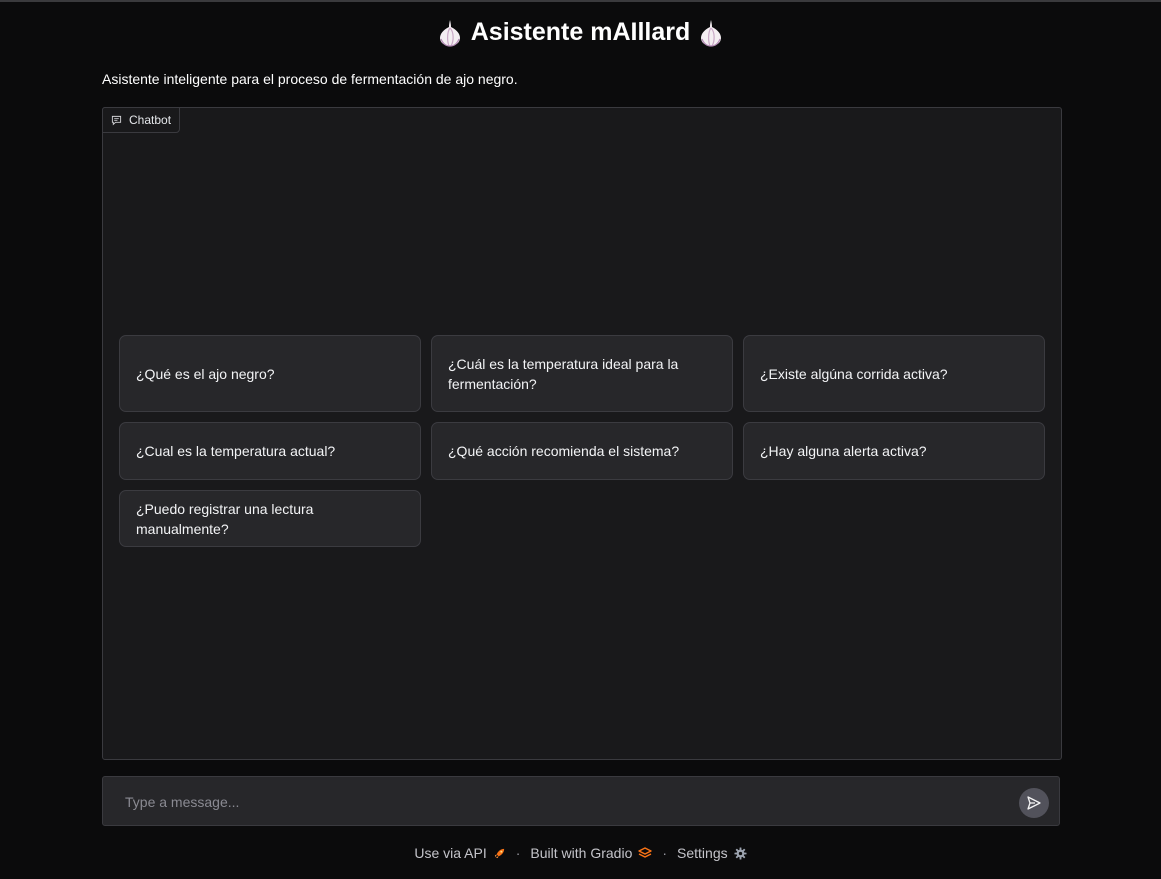  What do you see at coordinates (645, 852) in the screenshot?
I see `gradio-logo-icon` at bounding box center [645, 852].